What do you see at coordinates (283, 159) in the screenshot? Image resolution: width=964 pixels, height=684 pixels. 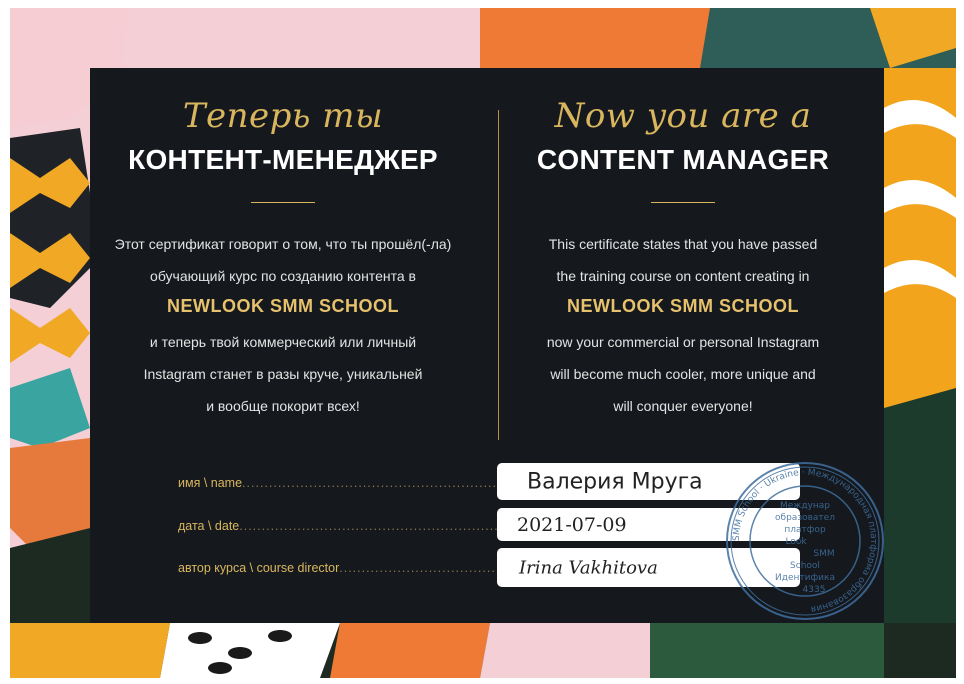 I see `ru-heading: КОНТЕНТ-МЕНЕДЖЕР` at bounding box center [283, 159].